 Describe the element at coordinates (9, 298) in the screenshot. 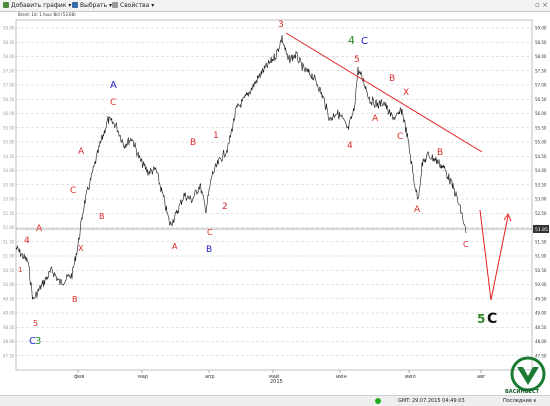

I see `left-tick-label: 49.50` at that location.